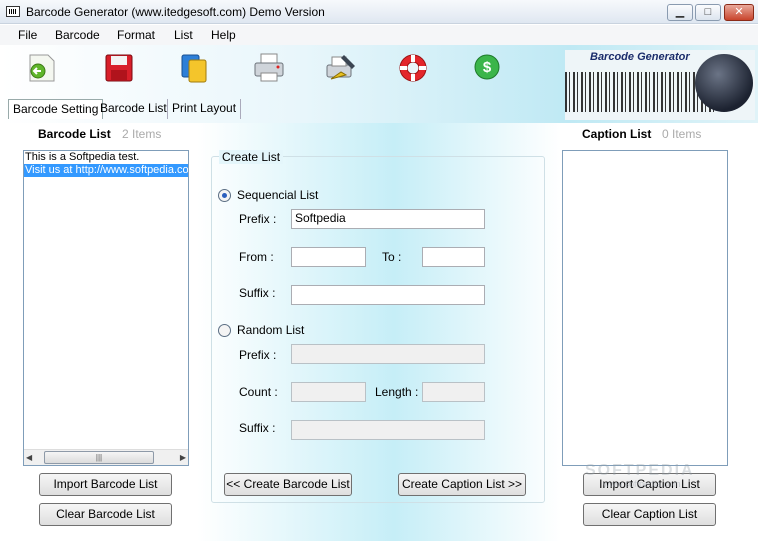  Describe the element at coordinates (258, 219) in the screenshot. I see `prefix-label: Prefix :` at that location.